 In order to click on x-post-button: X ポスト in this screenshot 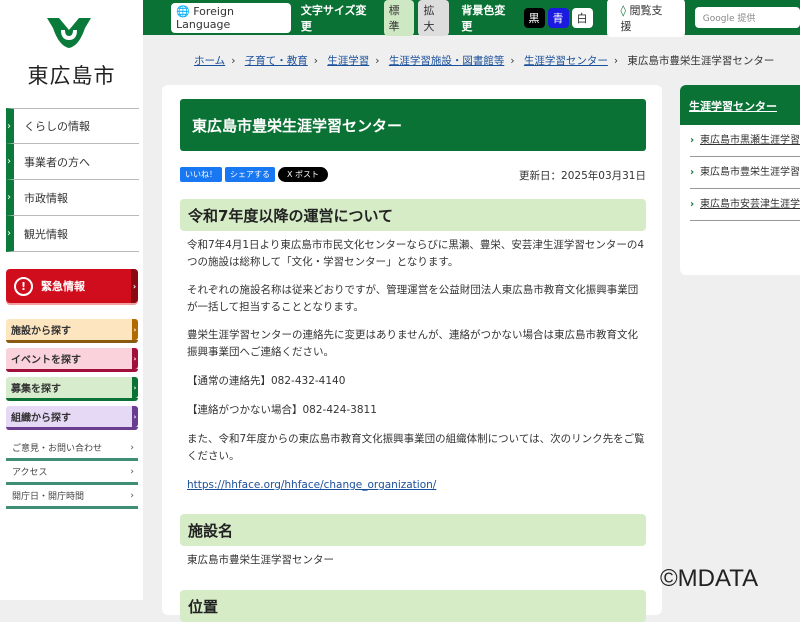, I will do `click(303, 174)`.